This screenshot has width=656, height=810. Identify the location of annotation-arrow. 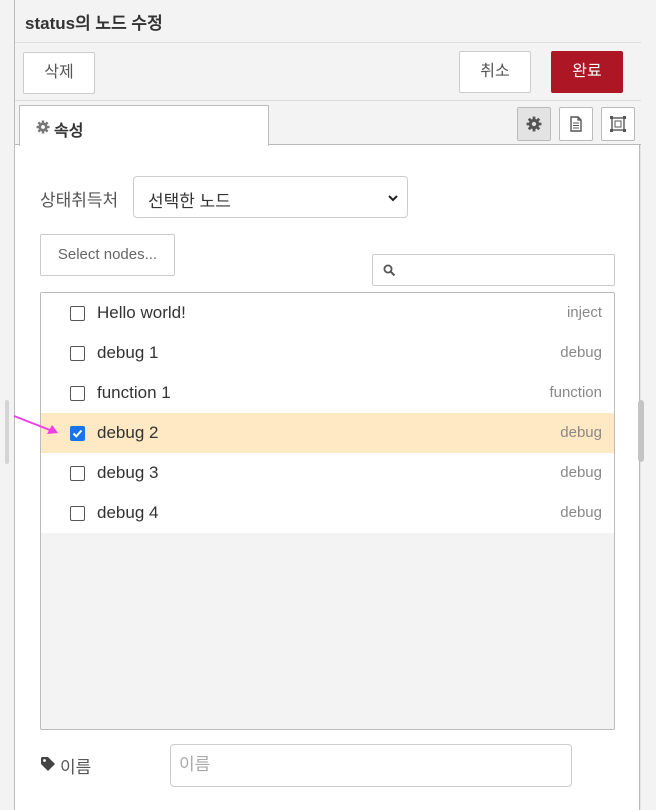
(35, 424).